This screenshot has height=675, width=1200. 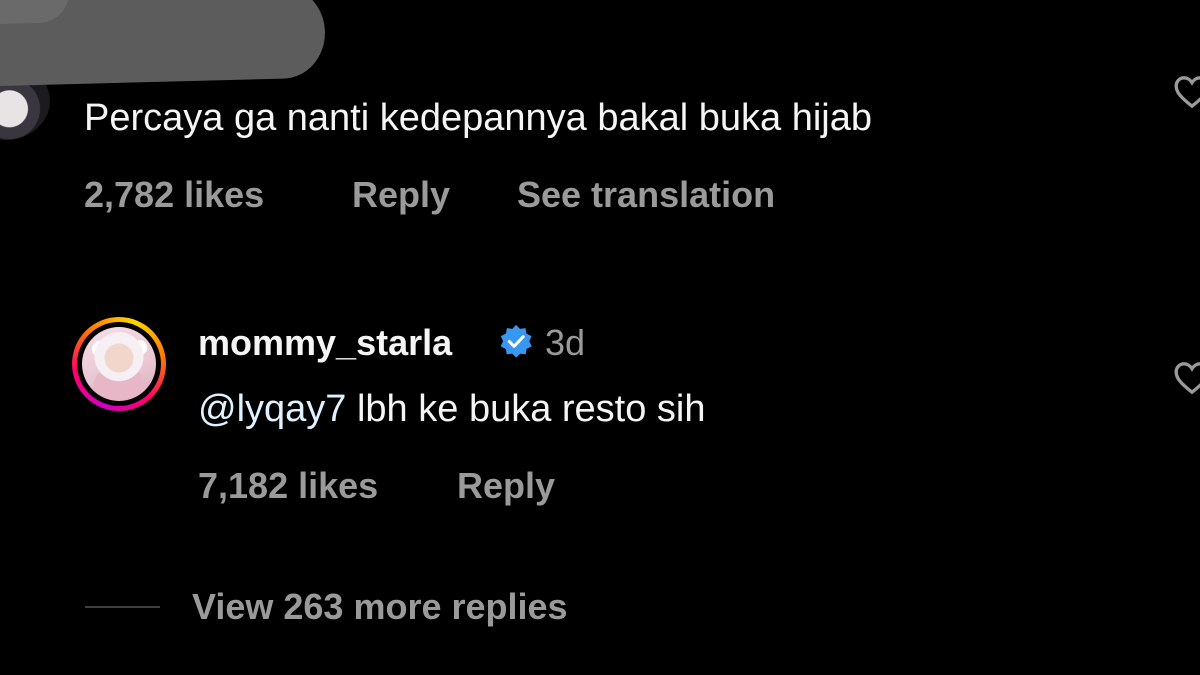 I want to click on comment-2-likes: 7,182 likes, so click(x=288, y=486).